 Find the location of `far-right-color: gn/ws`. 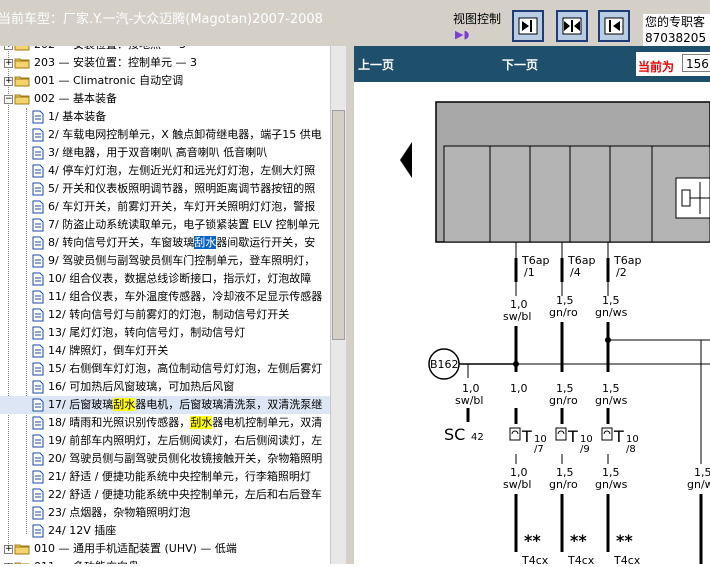

far-right-color: gn/ws is located at coordinates (698, 484).